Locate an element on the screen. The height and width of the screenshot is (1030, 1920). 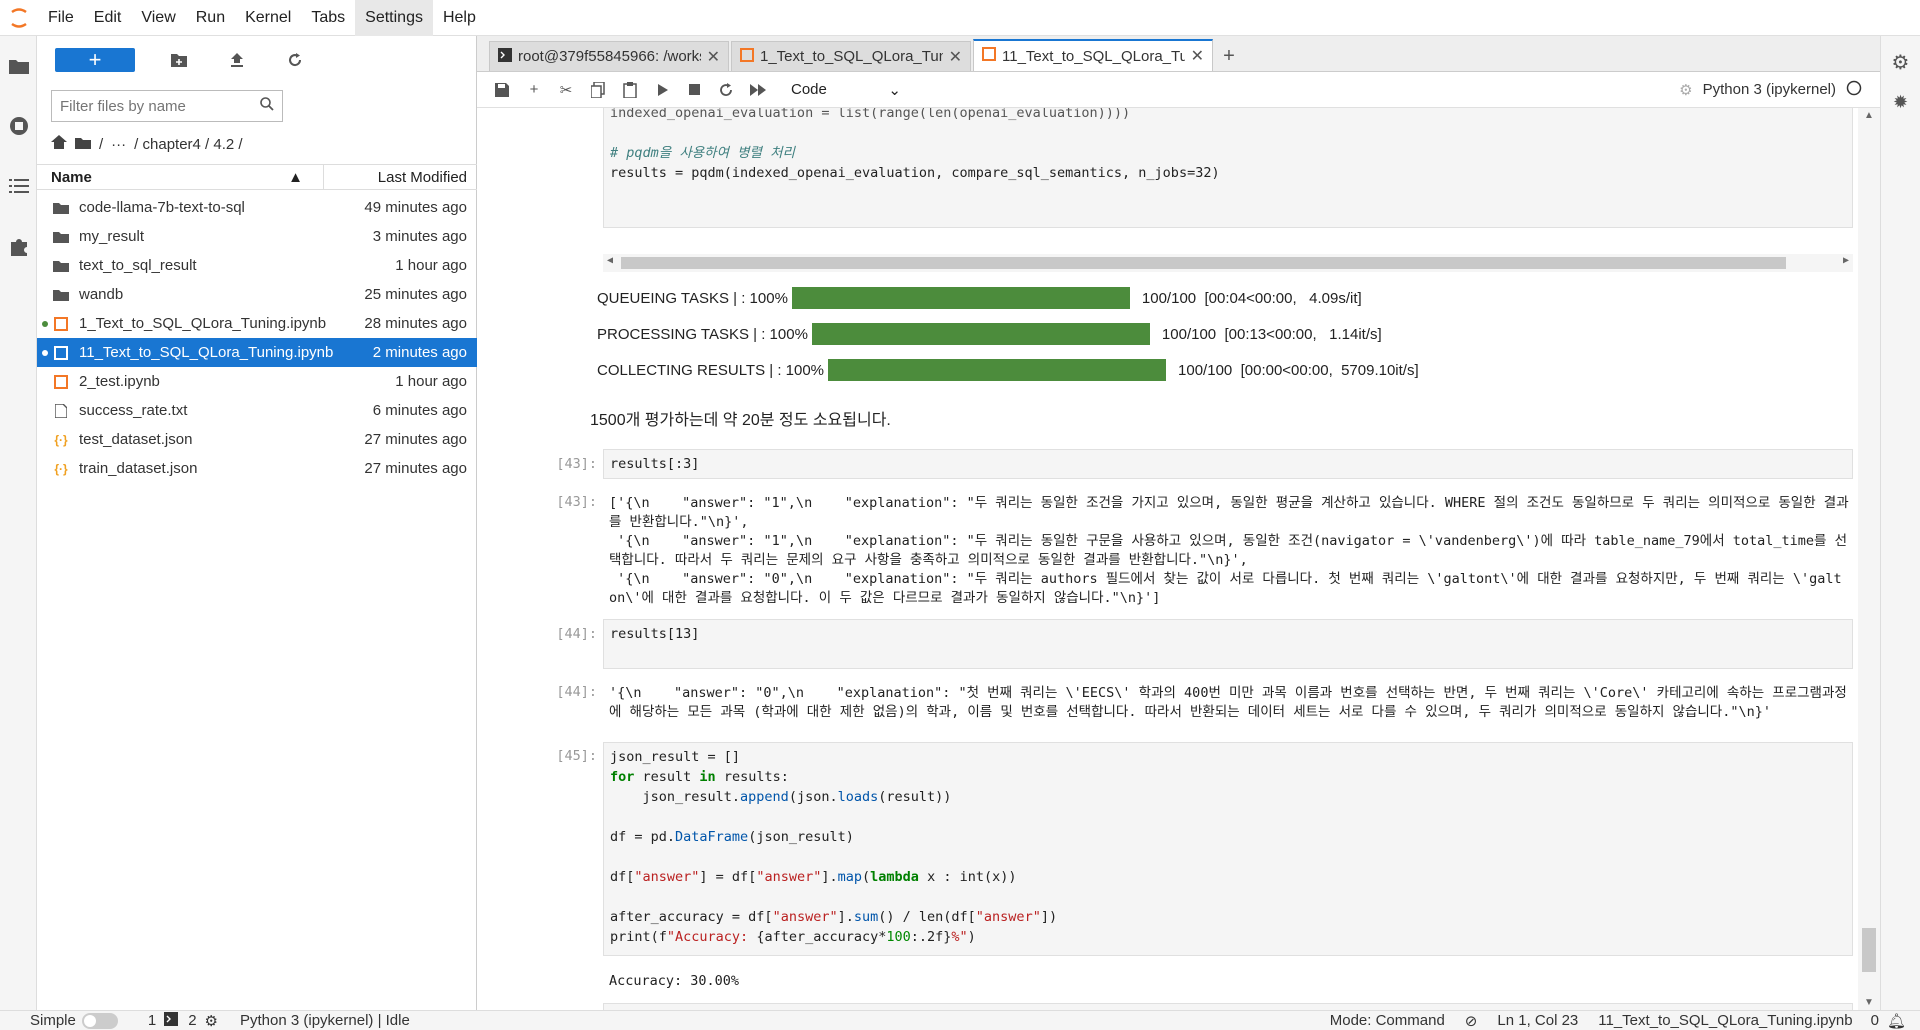
cursor-position: Ln 1, Col 23 is located at coordinates (1537, 1020).